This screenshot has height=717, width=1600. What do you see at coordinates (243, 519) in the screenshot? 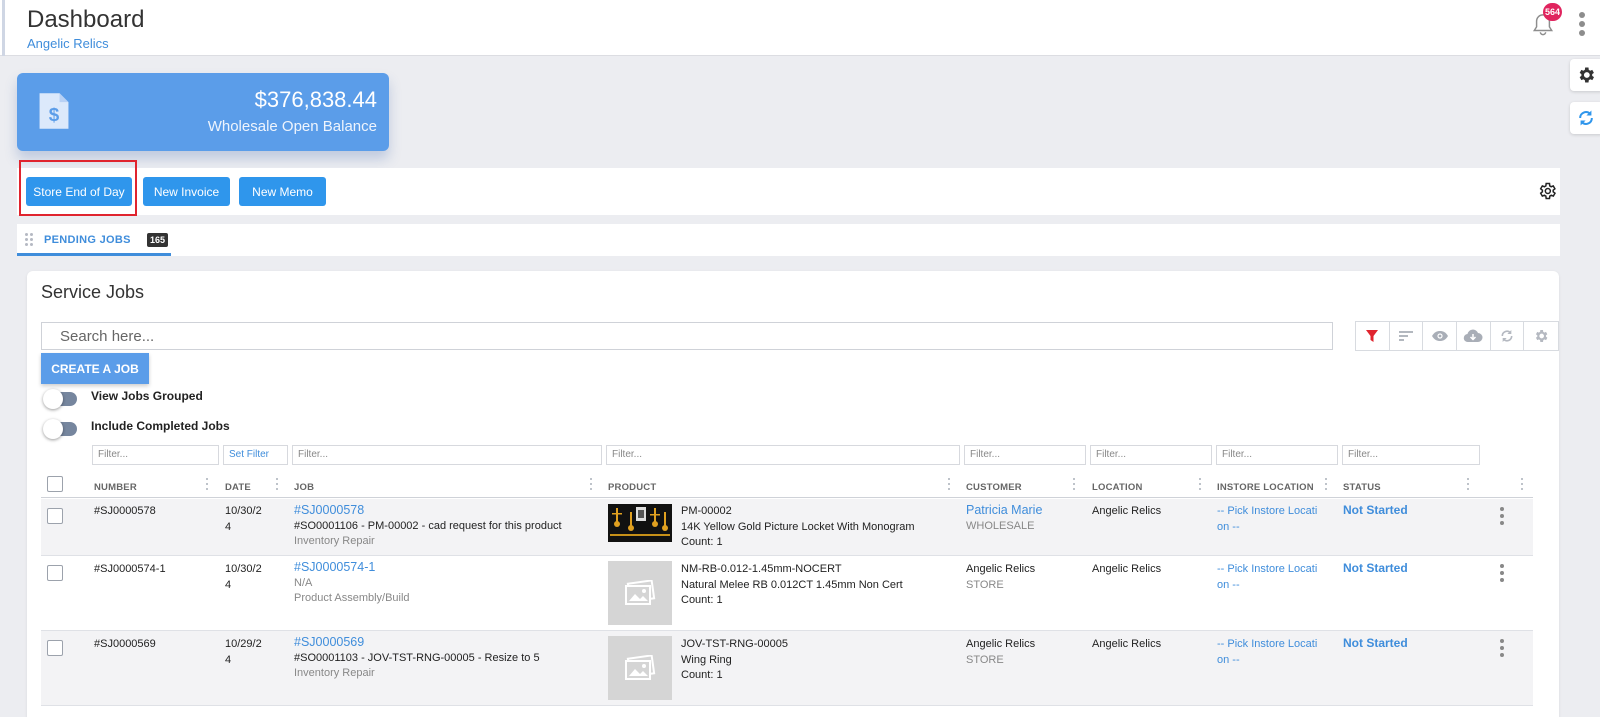
I see `job-date: 10/30/2 4` at bounding box center [243, 519].